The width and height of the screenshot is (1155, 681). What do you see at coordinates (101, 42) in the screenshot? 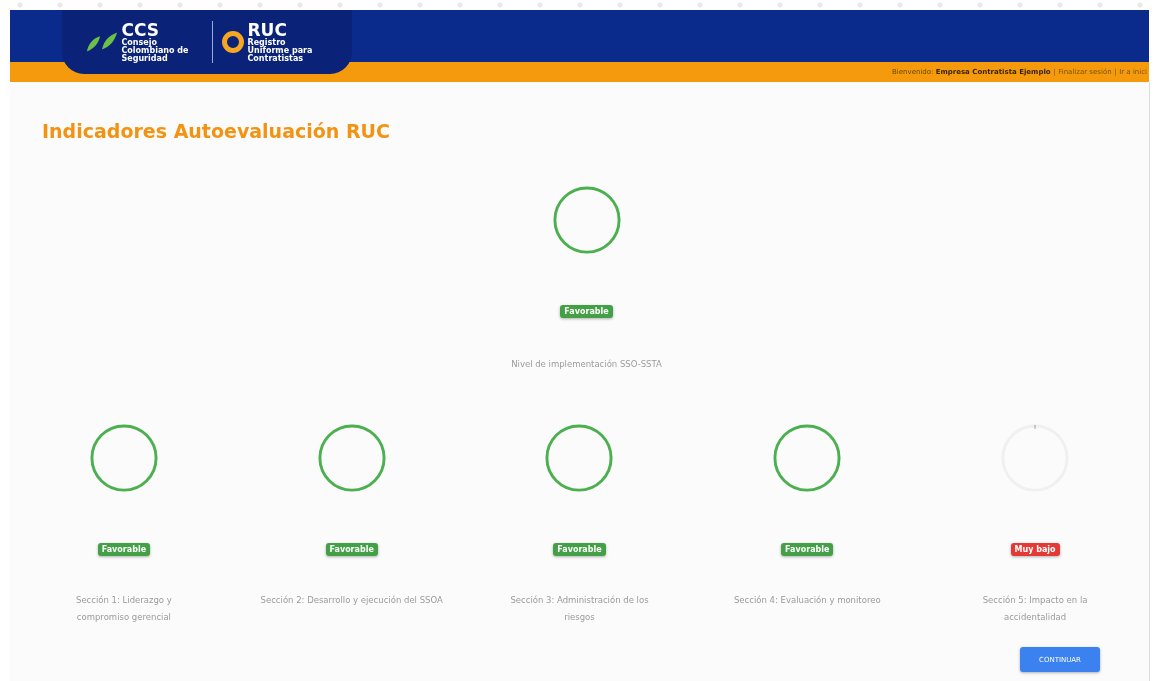
I see `leaf-icon` at bounding box center [101, 42].